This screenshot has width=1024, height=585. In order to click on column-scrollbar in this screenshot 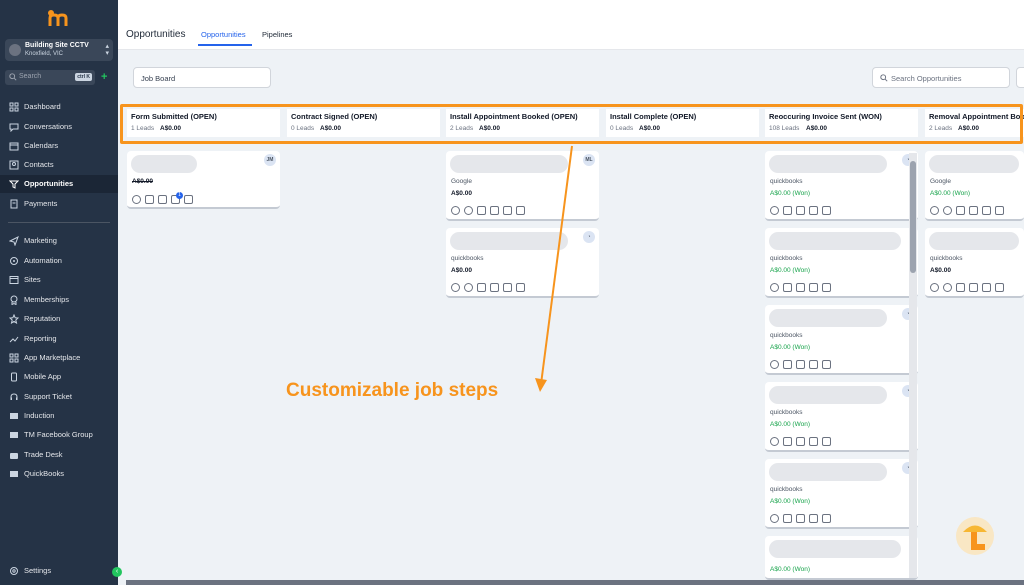, I will do `click(913, 365)`.